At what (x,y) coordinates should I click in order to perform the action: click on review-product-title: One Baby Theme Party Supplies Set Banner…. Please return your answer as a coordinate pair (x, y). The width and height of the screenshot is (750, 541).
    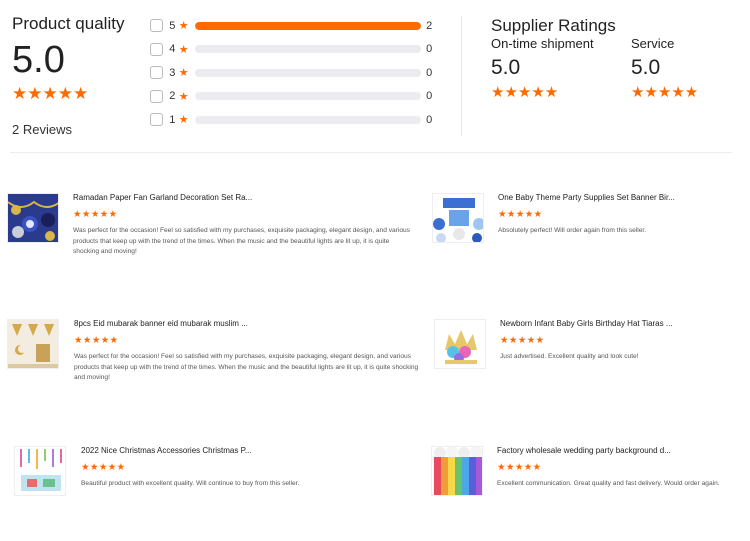
    Looking at the image, I should click on (620, 198).